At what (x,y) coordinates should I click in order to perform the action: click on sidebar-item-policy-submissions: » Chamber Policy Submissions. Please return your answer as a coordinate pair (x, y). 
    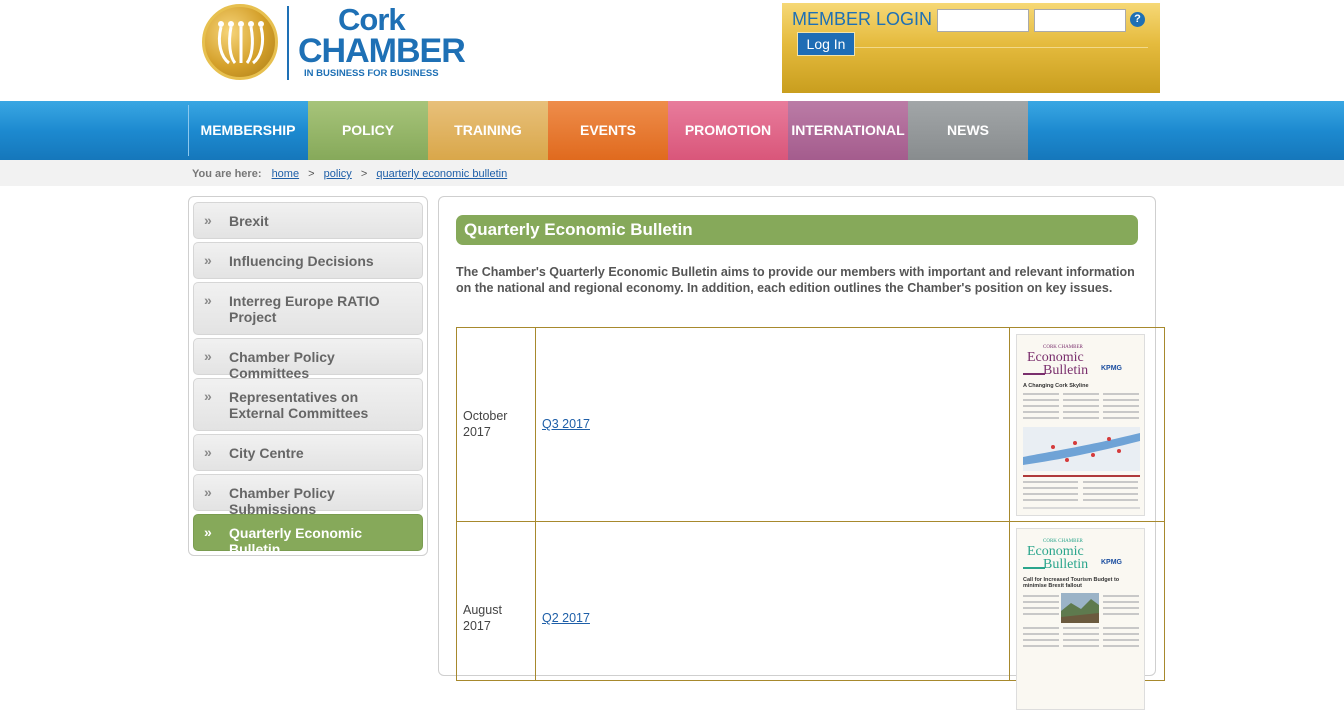
    Looking at the image, I should click on (308, 495).